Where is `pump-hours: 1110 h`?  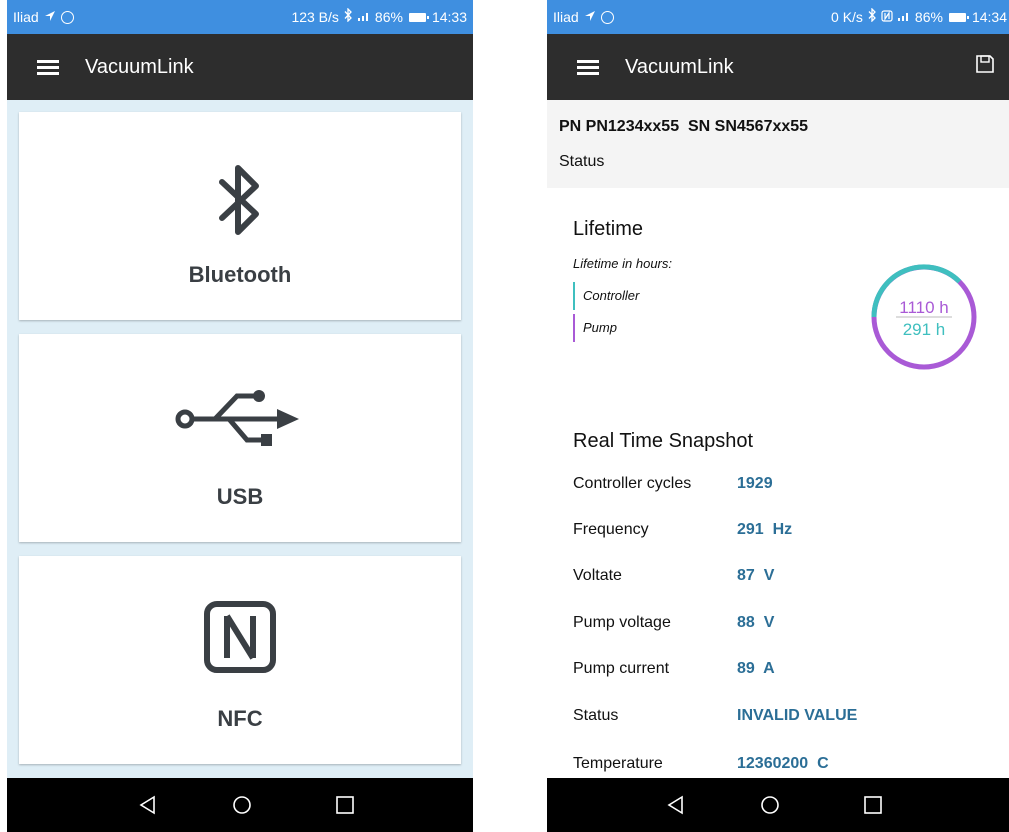 pump-hours: 1110 h is located at coordinates (923, 307).